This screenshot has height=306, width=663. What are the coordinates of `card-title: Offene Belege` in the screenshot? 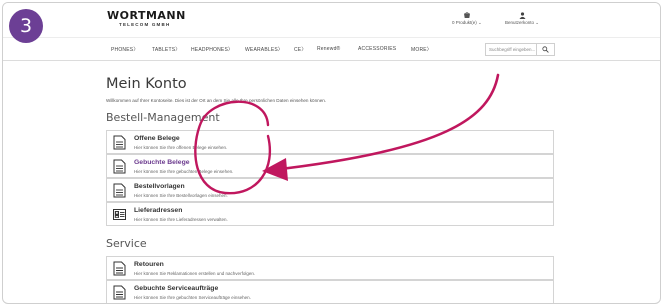 It's located at (157, 138).